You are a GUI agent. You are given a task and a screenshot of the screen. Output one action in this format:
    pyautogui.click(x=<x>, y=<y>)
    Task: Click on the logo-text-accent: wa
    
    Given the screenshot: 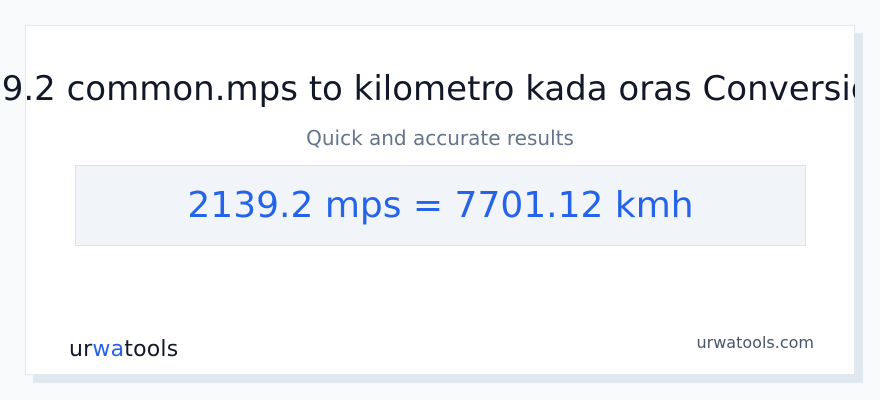 What is the action you would take?
    pyautogui.click(x=108, y=349)
    